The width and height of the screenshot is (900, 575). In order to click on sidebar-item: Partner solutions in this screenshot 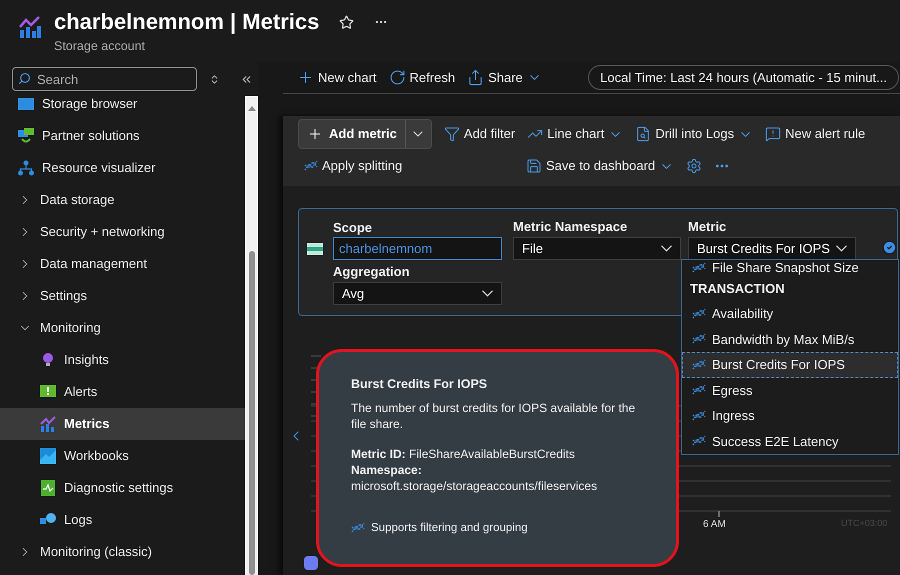, I will do `click(122, 136)`.